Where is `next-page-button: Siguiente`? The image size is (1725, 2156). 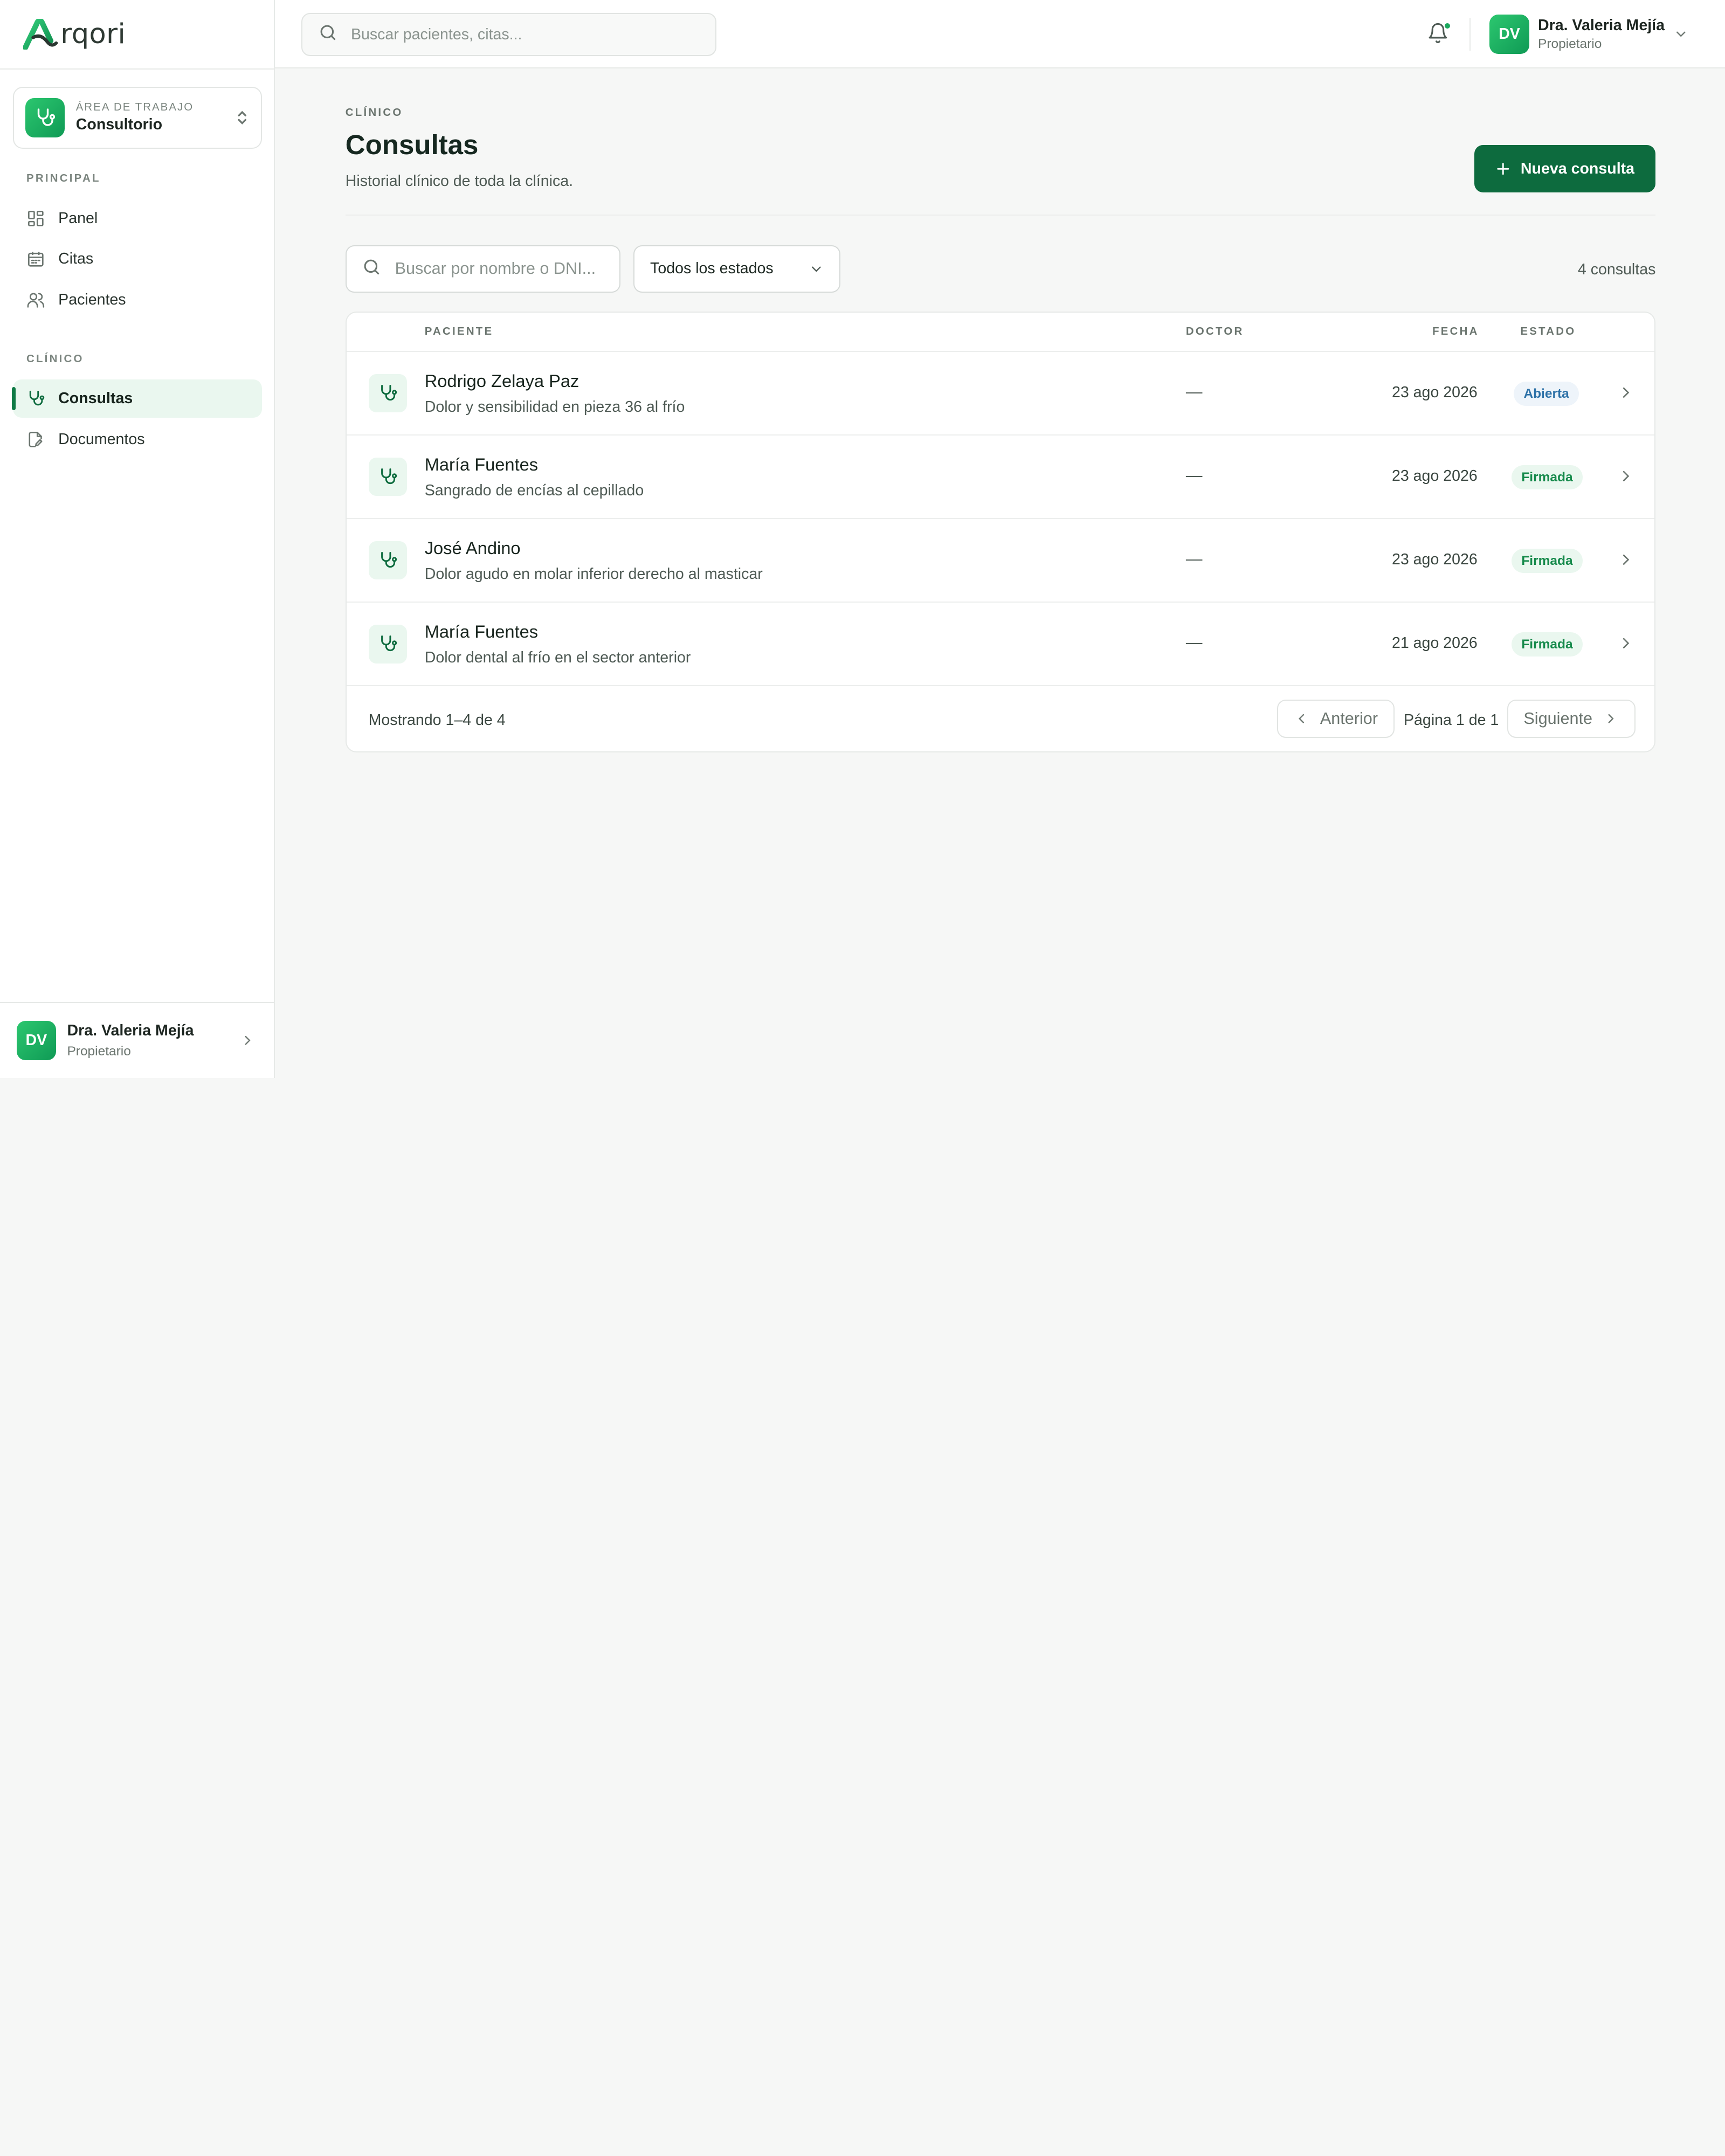 next-page-button: Siguiente is located at coordinates (1571, 718).